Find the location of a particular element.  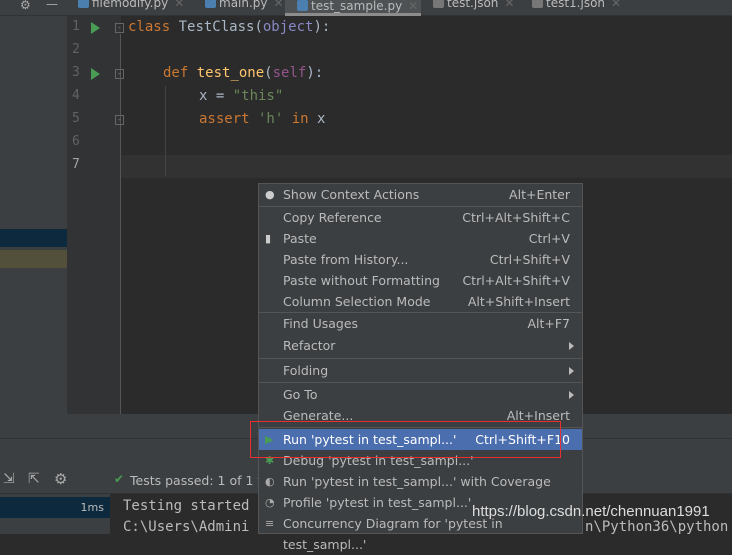

menu-item-shortcut: Ctrl+Alt+Shift+C is located at coordinates (516, 217).